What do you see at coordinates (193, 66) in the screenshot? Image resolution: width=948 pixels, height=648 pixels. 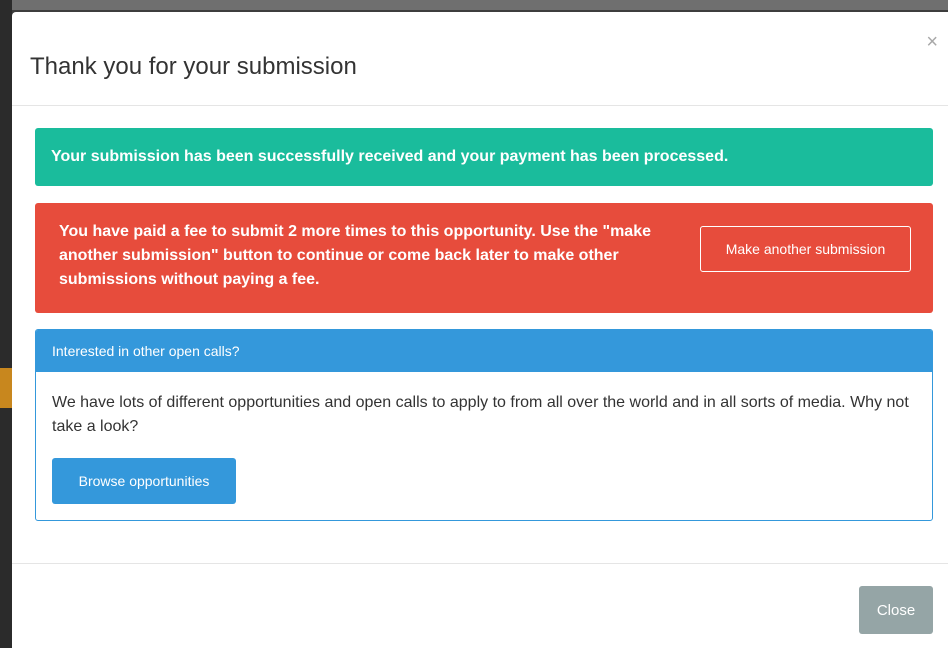 I see `modal-title: Thank you for your submission` at bounding box center [193, 66].